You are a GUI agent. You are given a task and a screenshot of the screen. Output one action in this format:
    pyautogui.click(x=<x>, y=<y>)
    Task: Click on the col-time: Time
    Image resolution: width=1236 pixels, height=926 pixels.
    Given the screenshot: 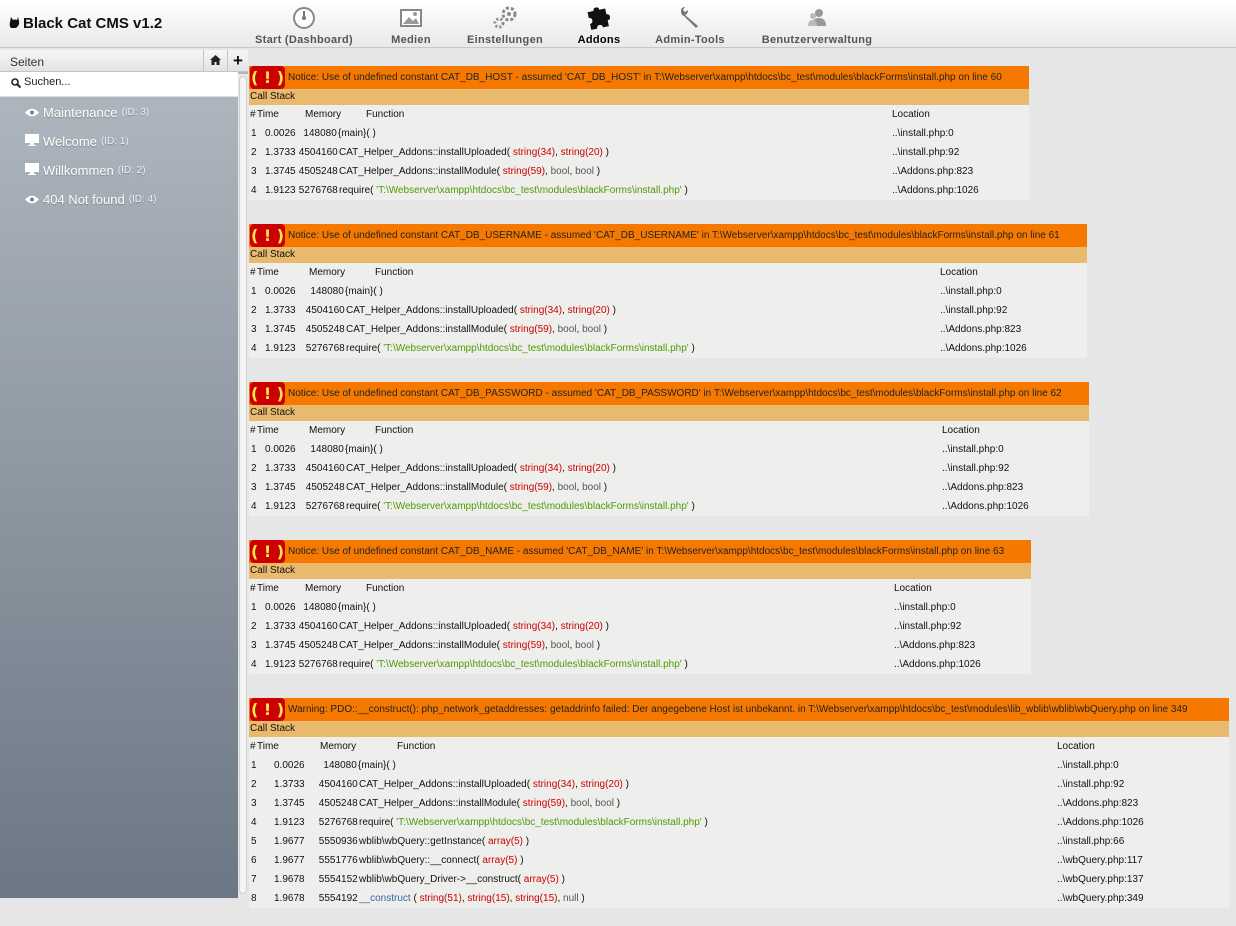 What is the action you would take?
    pyautogui.click(x=268, y=114)
    